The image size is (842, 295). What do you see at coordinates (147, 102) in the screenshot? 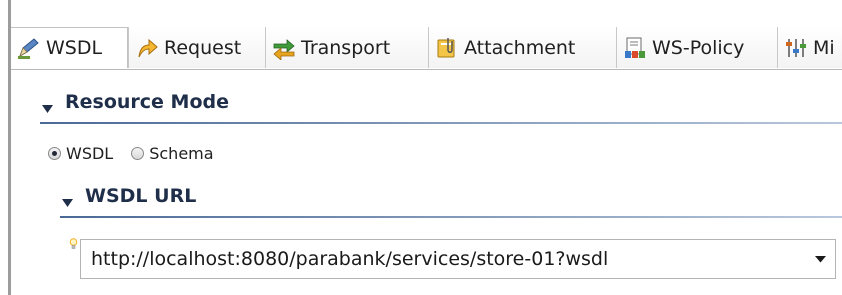
I see `resource-mode-title: Resource Mode` at bounding box center [147, 102].